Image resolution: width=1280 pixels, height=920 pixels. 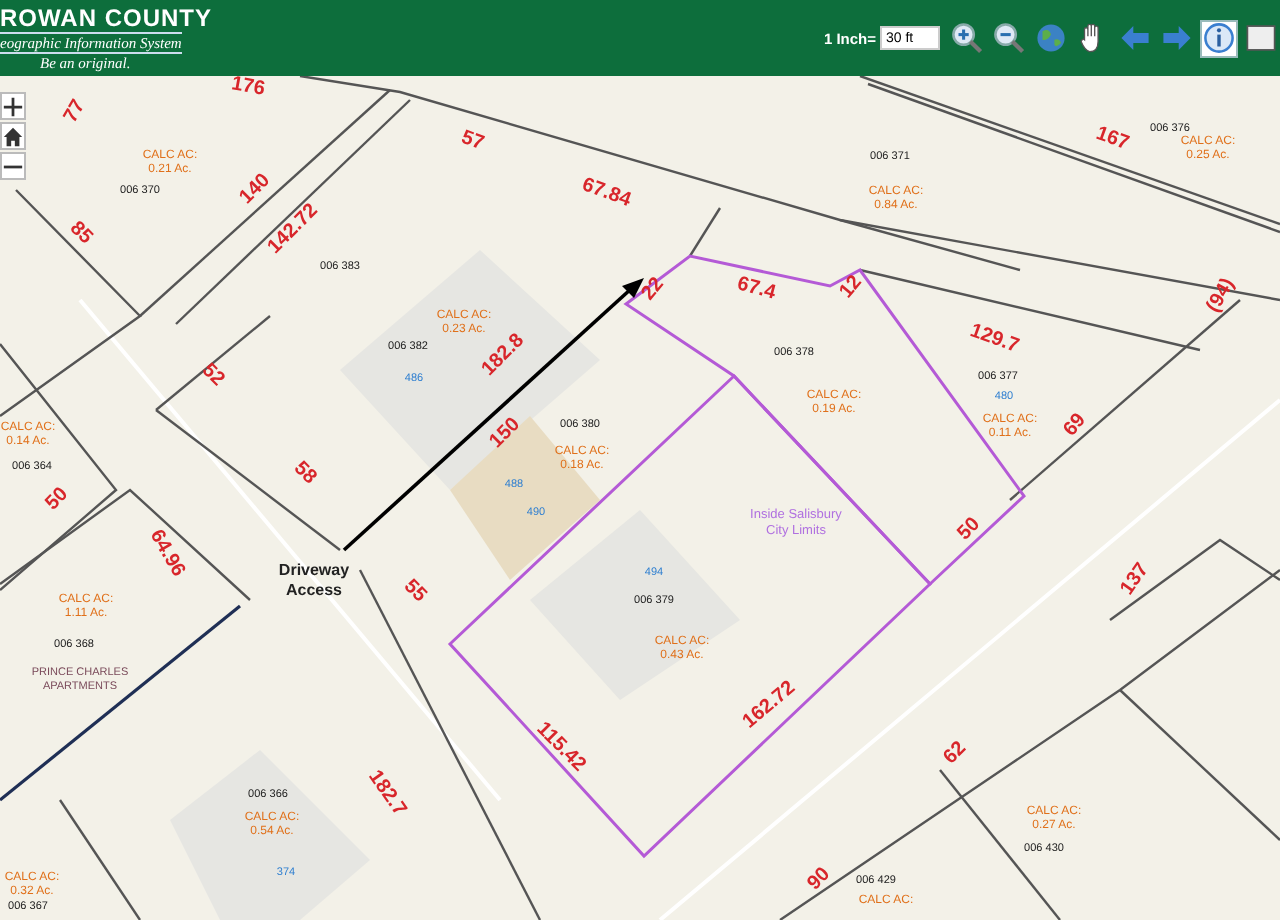 I want to click on dimension-label: 150, so click(x=506, y=434).